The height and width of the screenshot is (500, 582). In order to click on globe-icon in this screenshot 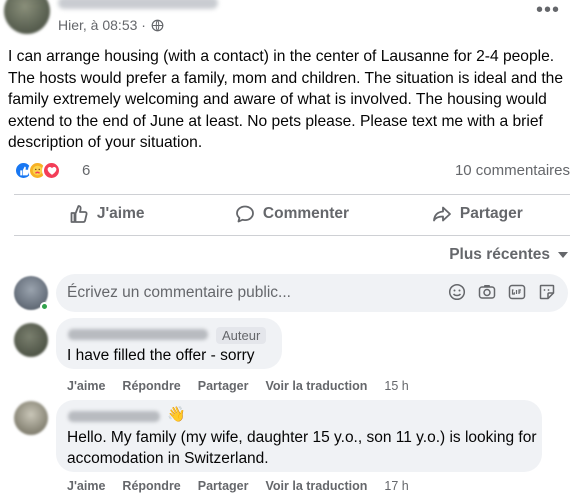, I will do `click(157, 25)`.